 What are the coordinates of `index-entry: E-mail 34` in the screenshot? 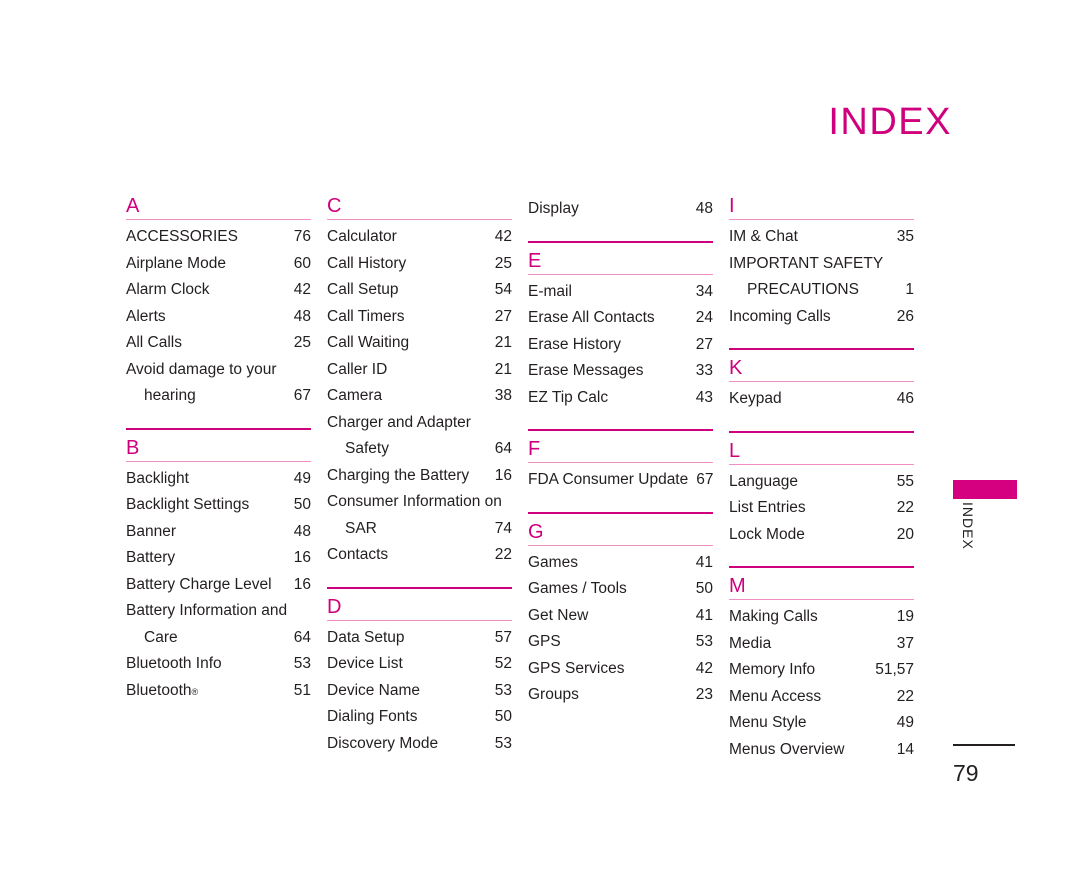 It's located at (620, 292).